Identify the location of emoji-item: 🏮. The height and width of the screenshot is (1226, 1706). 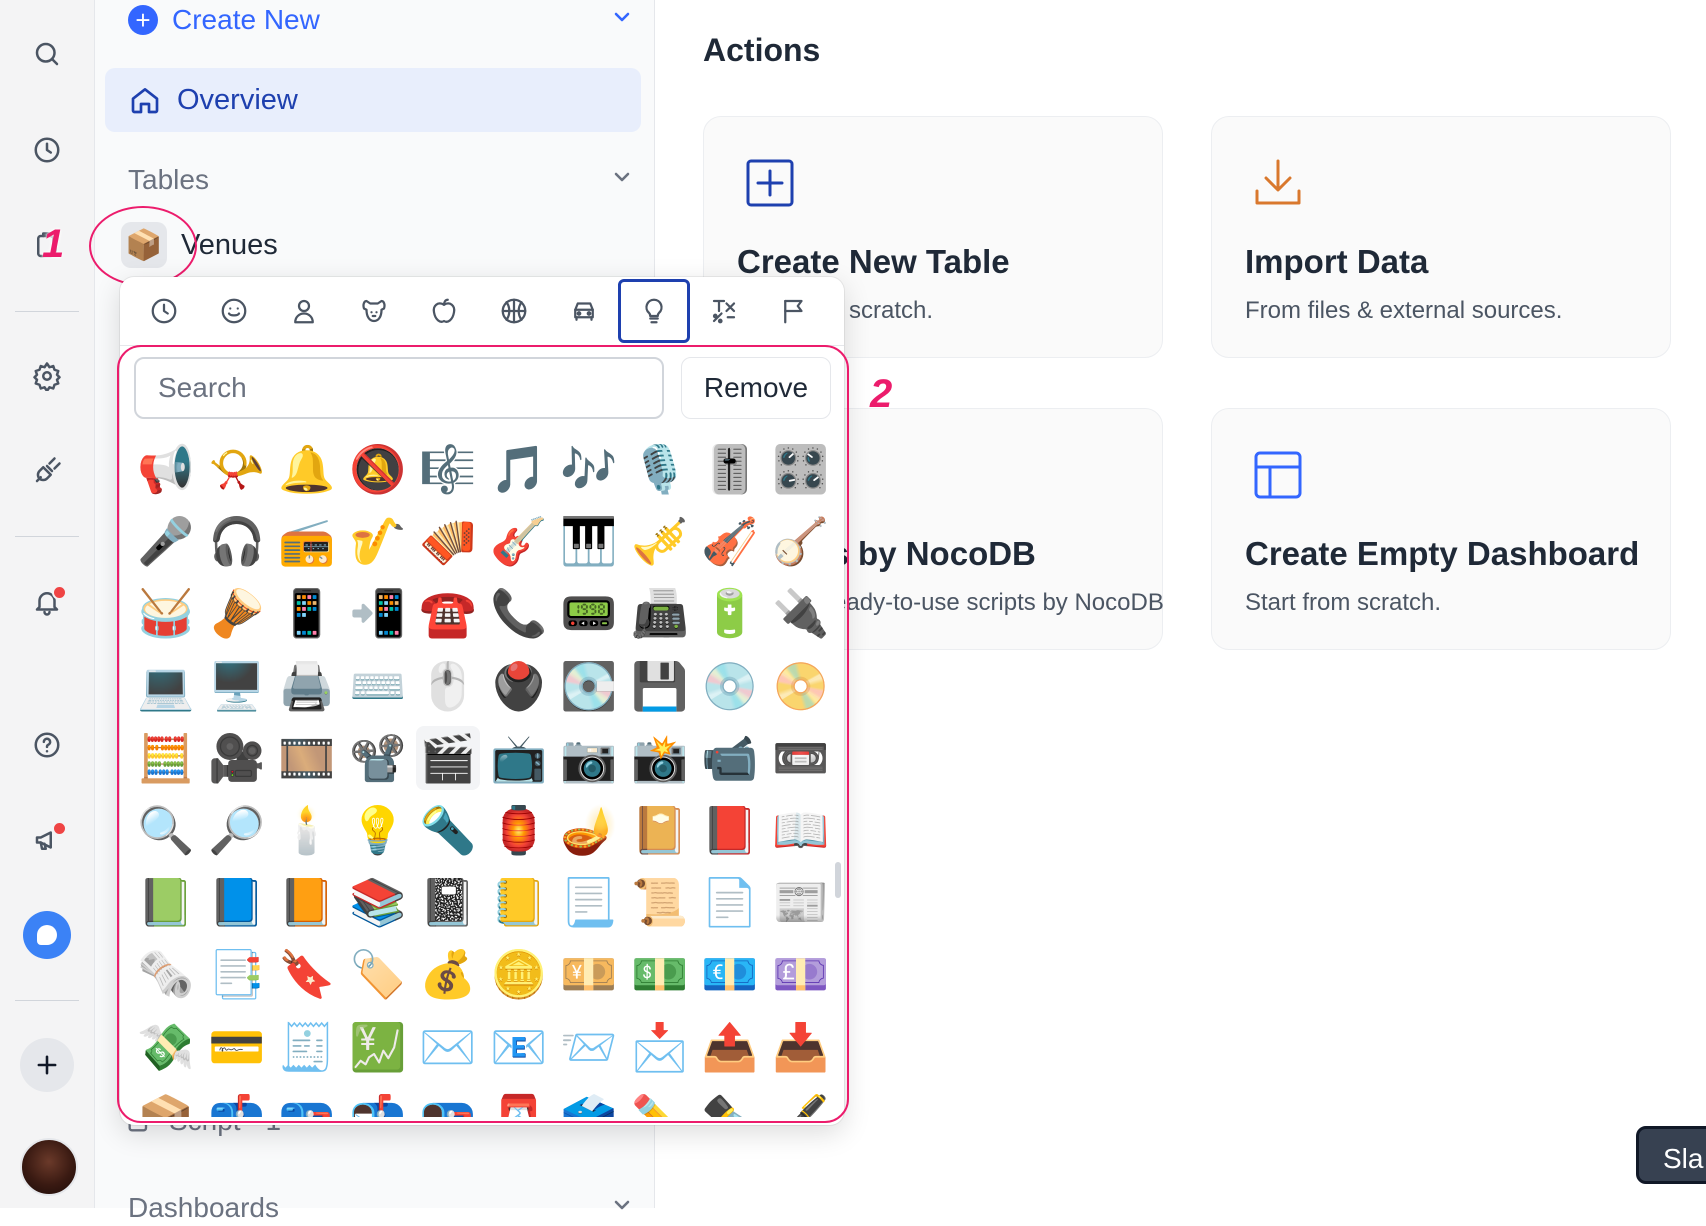
(519, 830).